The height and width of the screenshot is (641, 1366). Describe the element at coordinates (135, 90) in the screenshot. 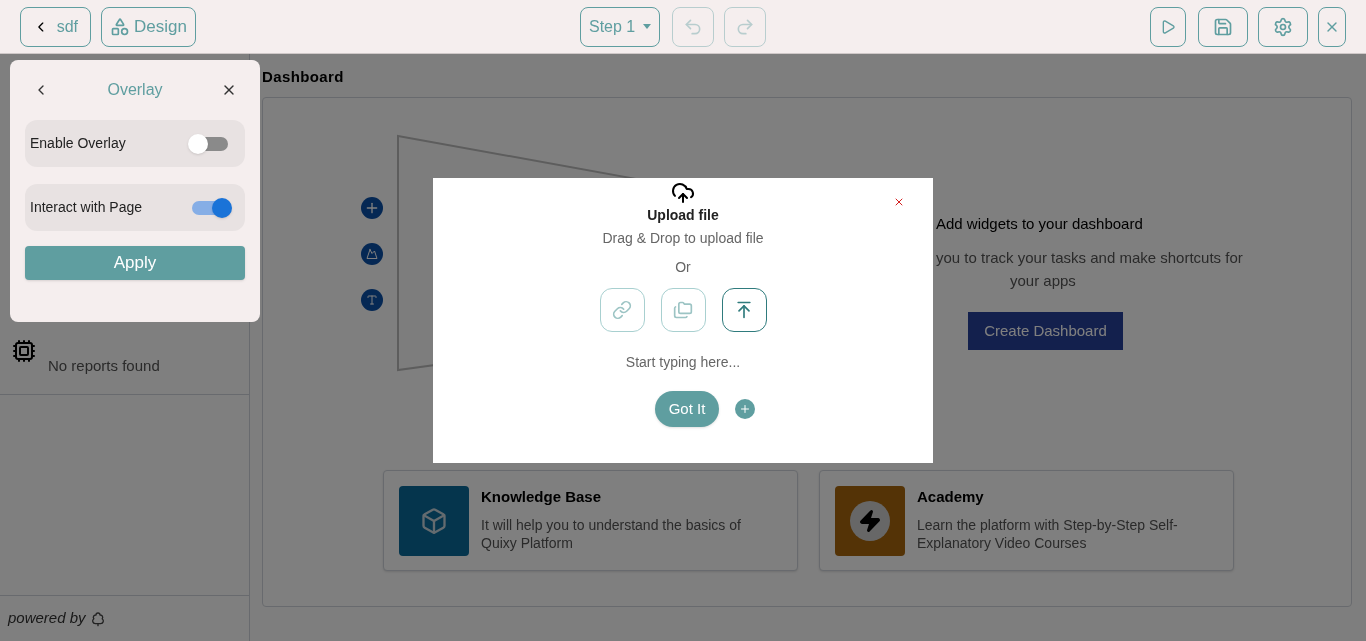

I see `panel-title: Overlay` at that location.